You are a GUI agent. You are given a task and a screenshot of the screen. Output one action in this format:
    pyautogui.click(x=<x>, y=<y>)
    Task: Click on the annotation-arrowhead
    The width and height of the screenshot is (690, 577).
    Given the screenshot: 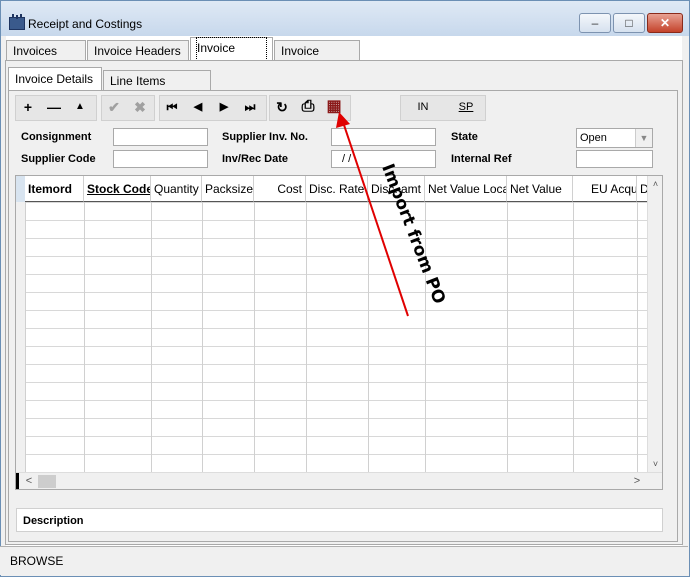 What is the action you would take?
    pyautogui.click(x=343, y=120)
    